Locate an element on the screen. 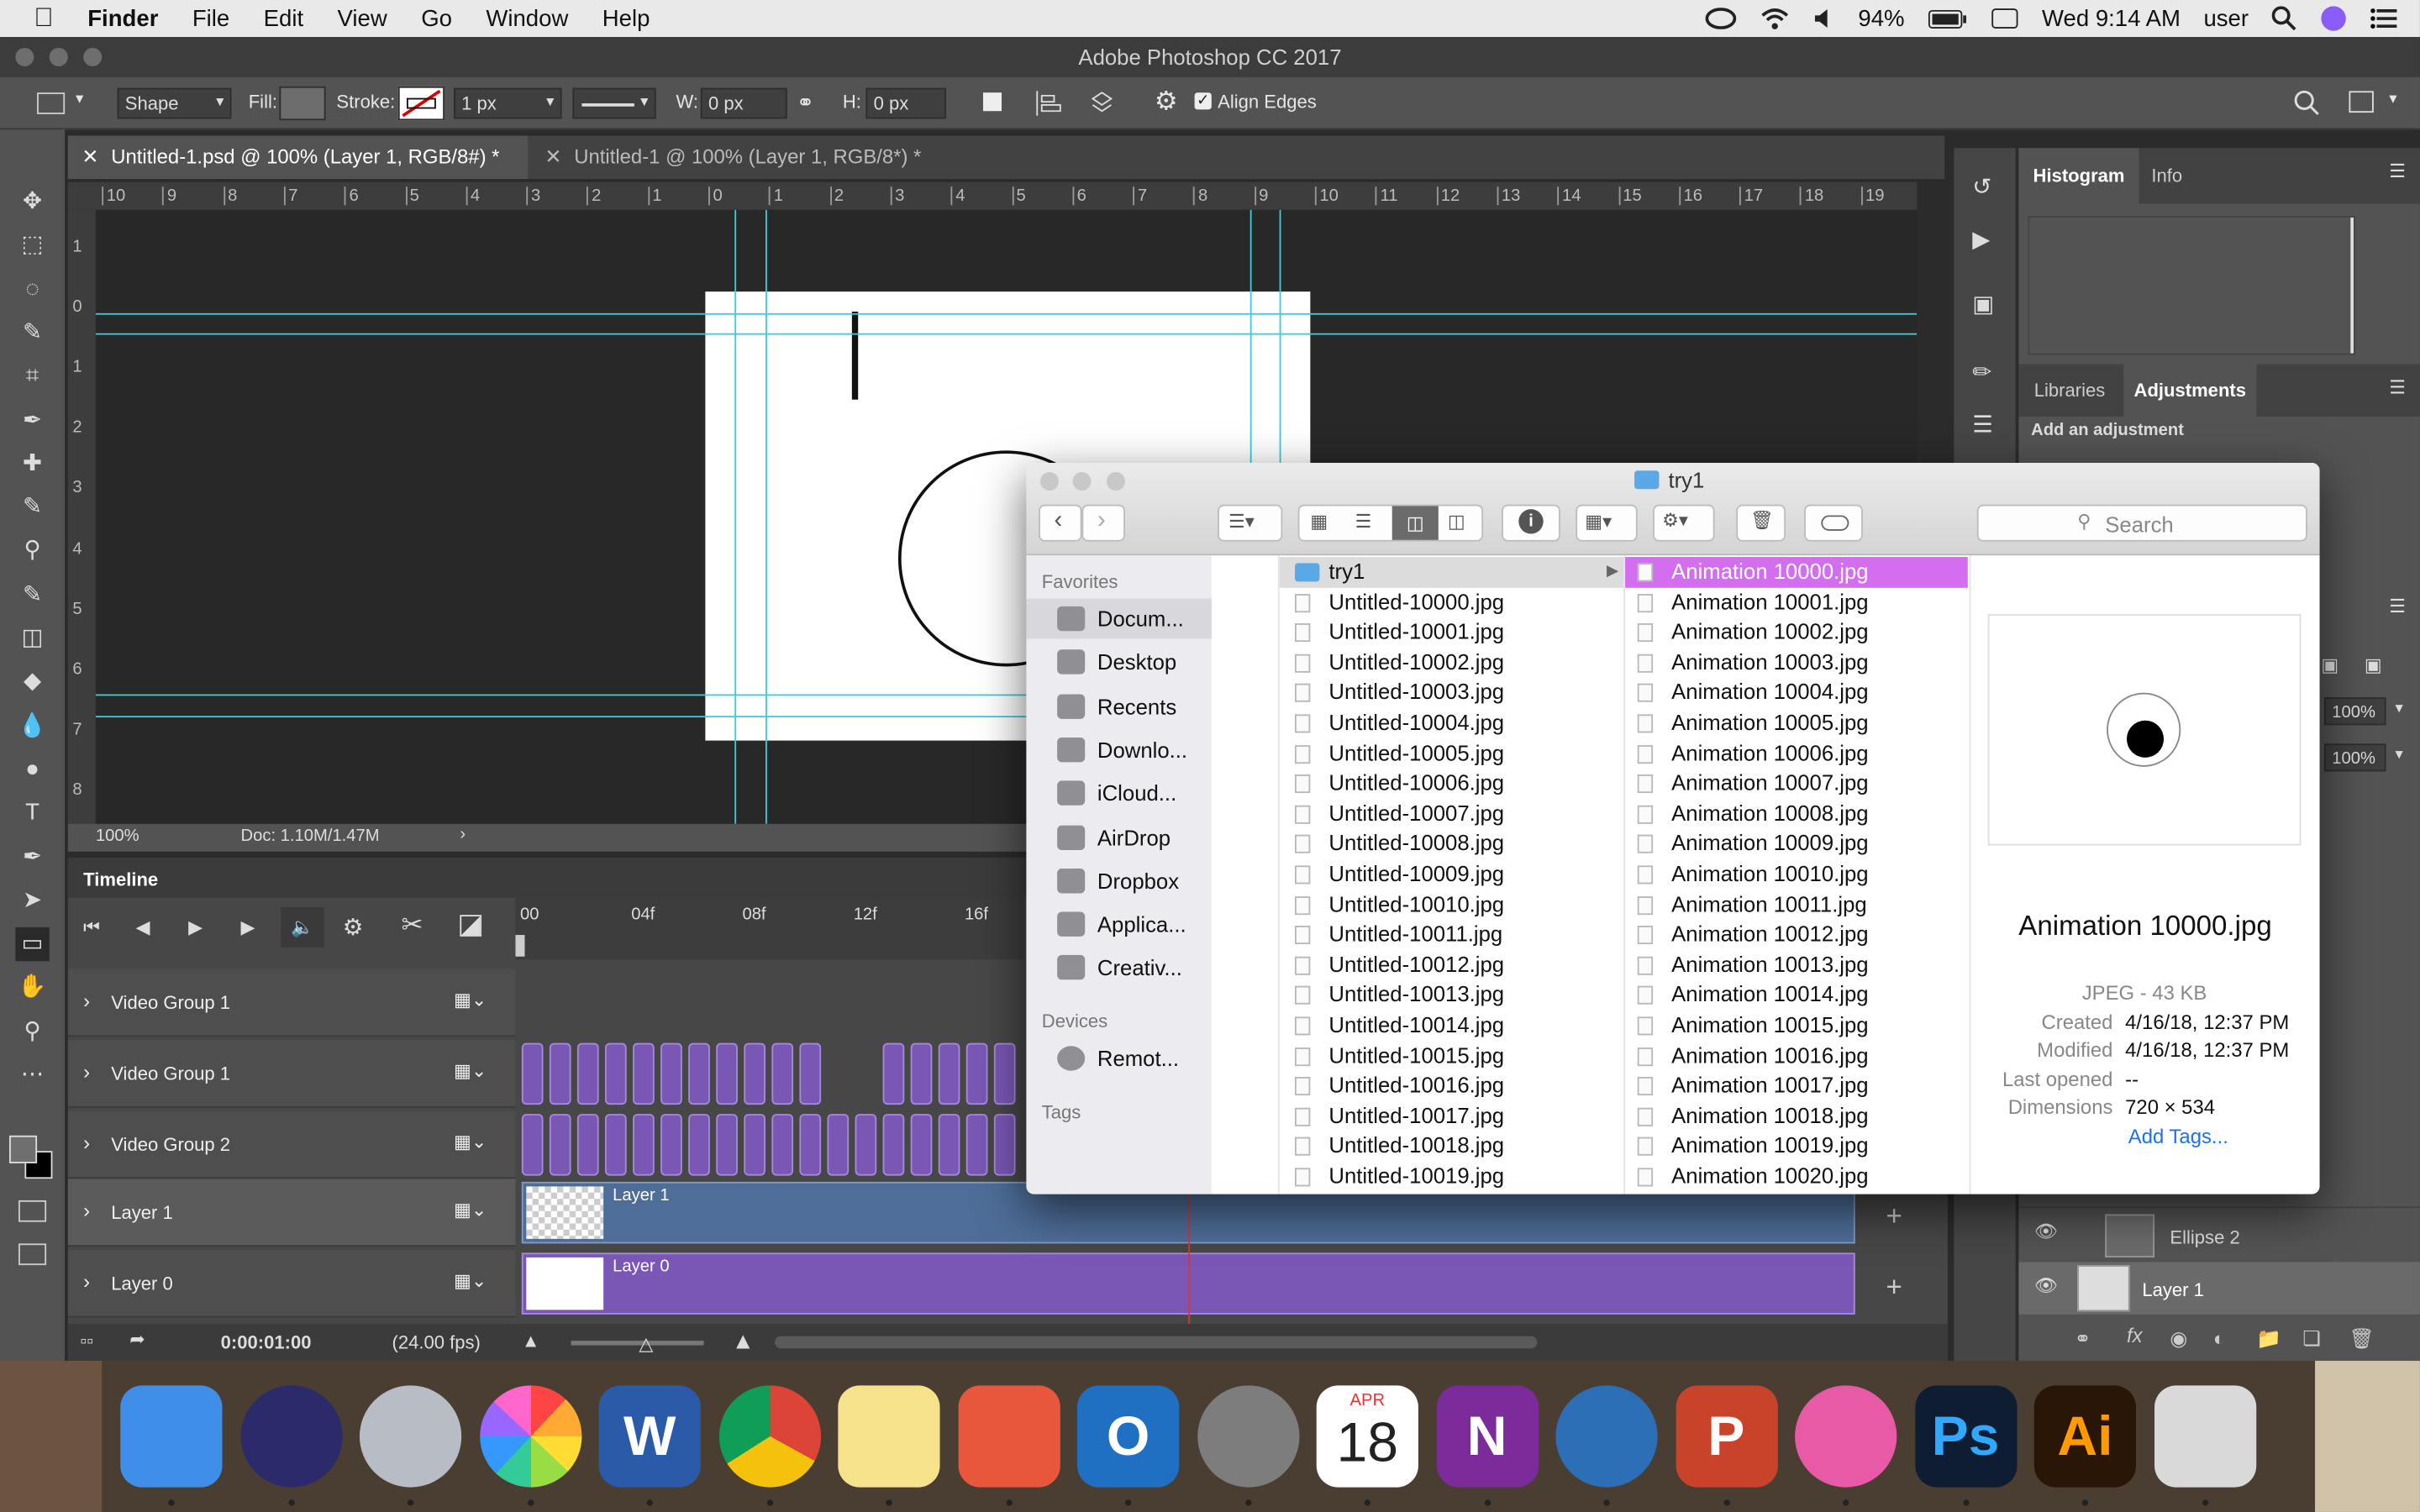  file-row: Animation 10019.jpg is located at coordinates (1797, 1146).